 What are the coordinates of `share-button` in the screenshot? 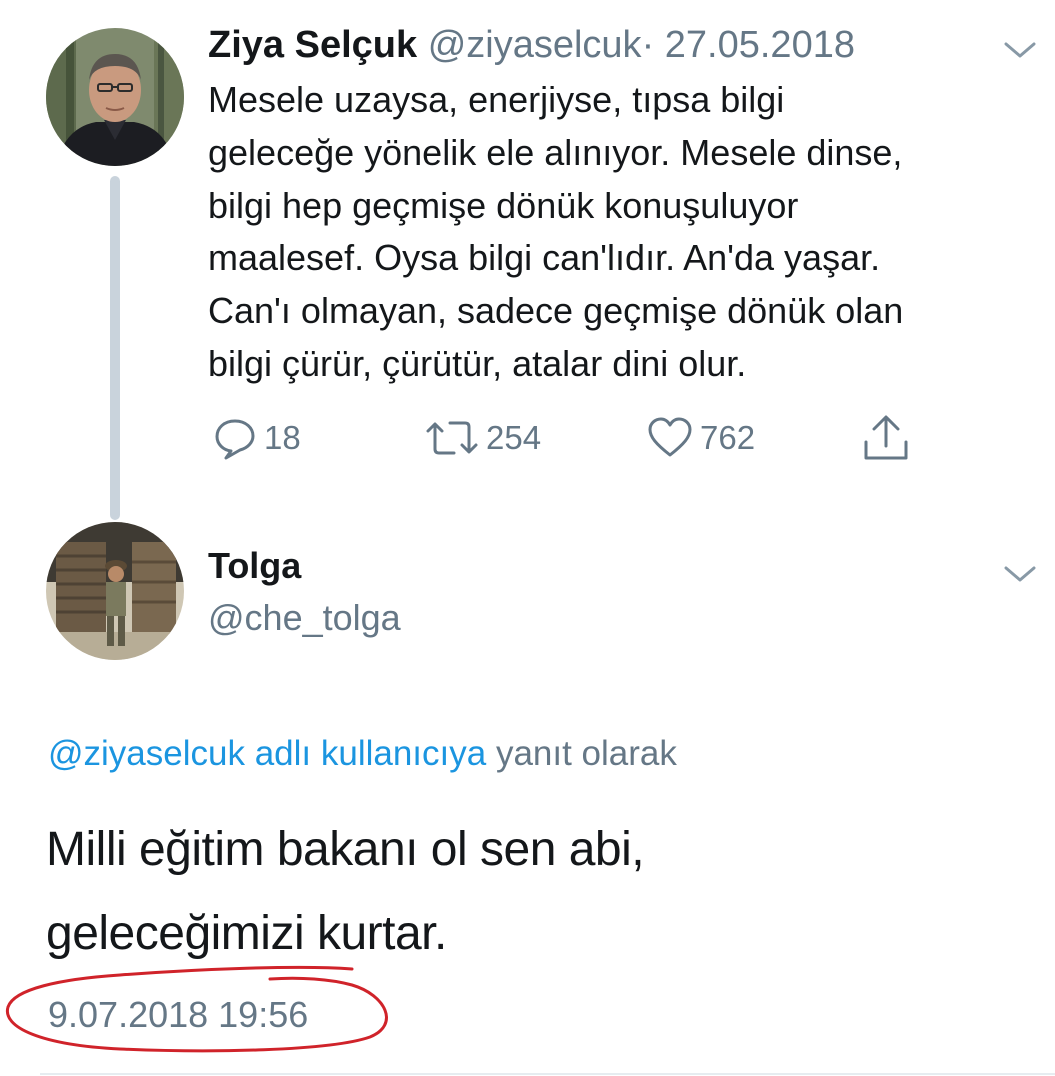 It's located at (889, 438).